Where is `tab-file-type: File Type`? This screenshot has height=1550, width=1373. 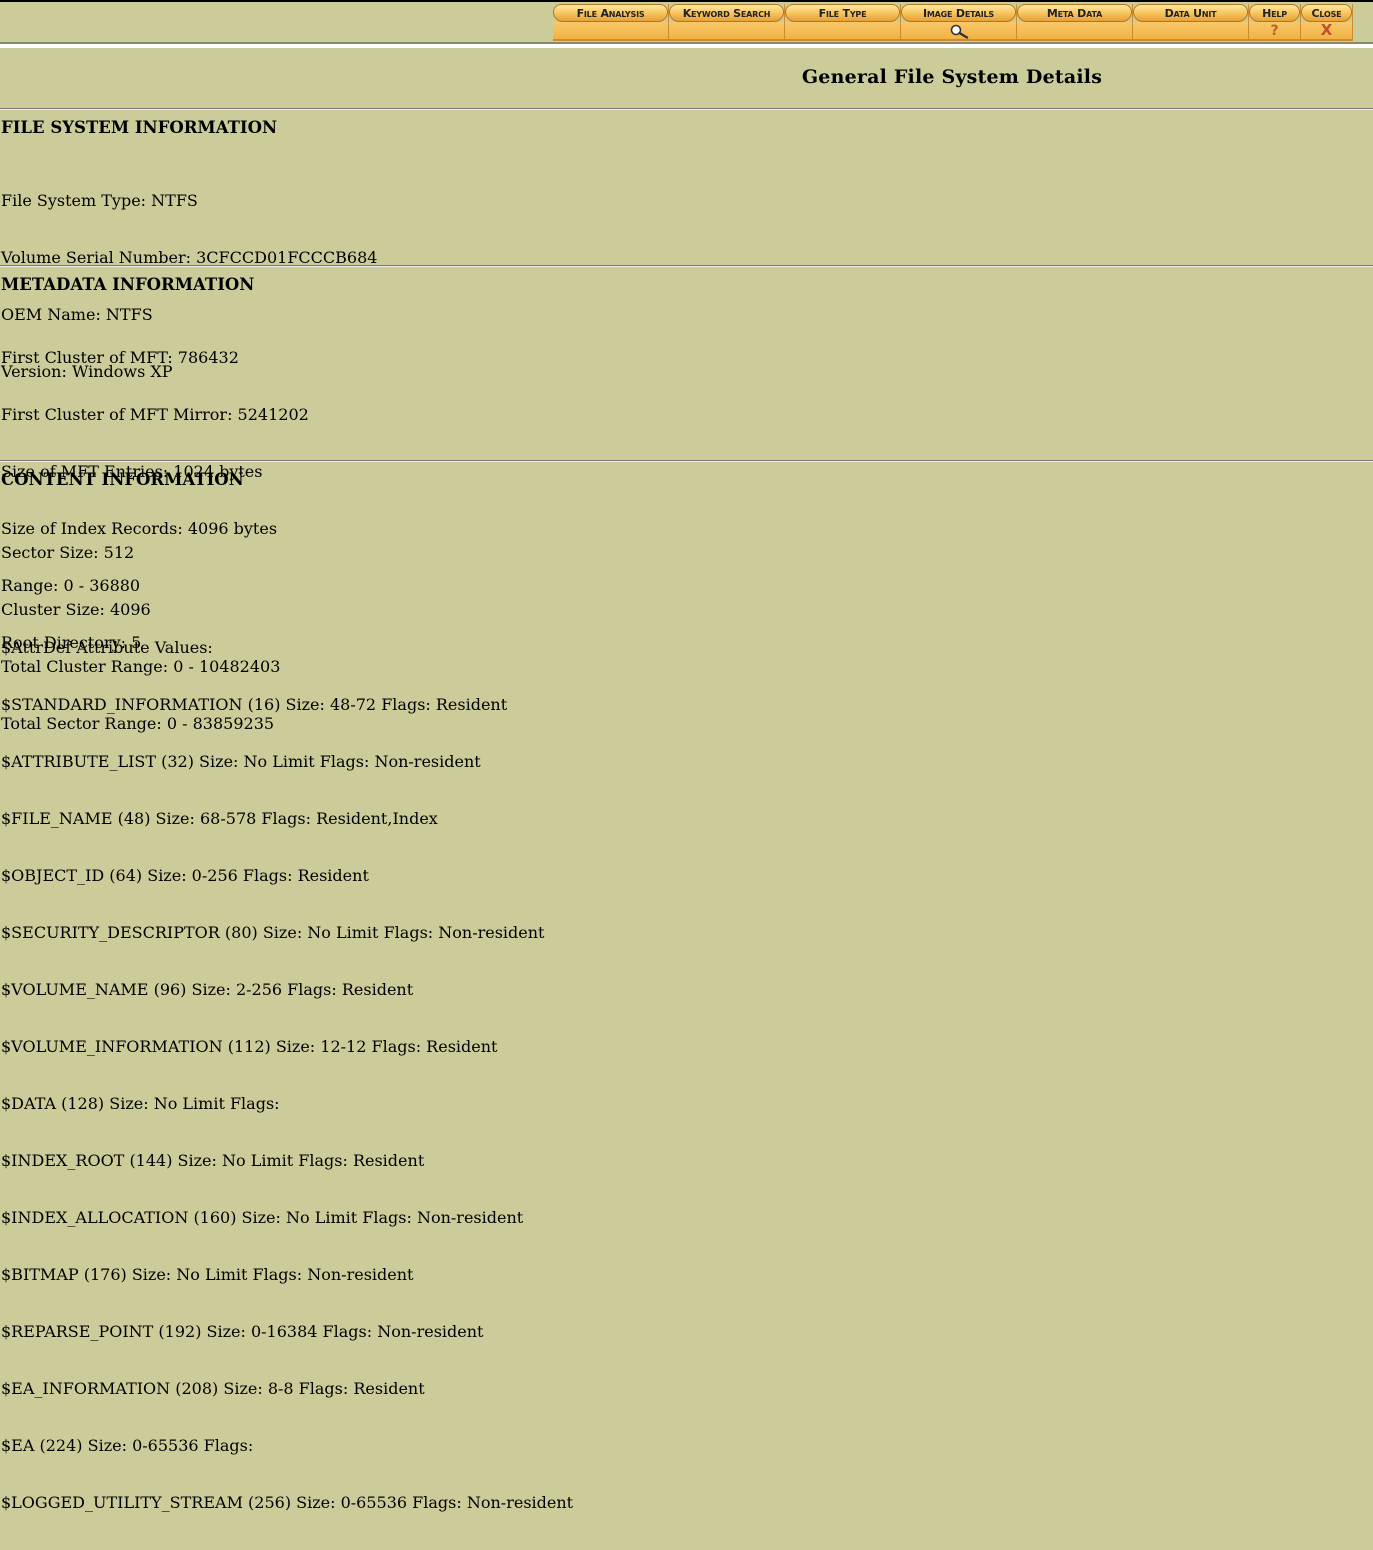
tab-file-type: File Type is located at coordinates (843, 22).